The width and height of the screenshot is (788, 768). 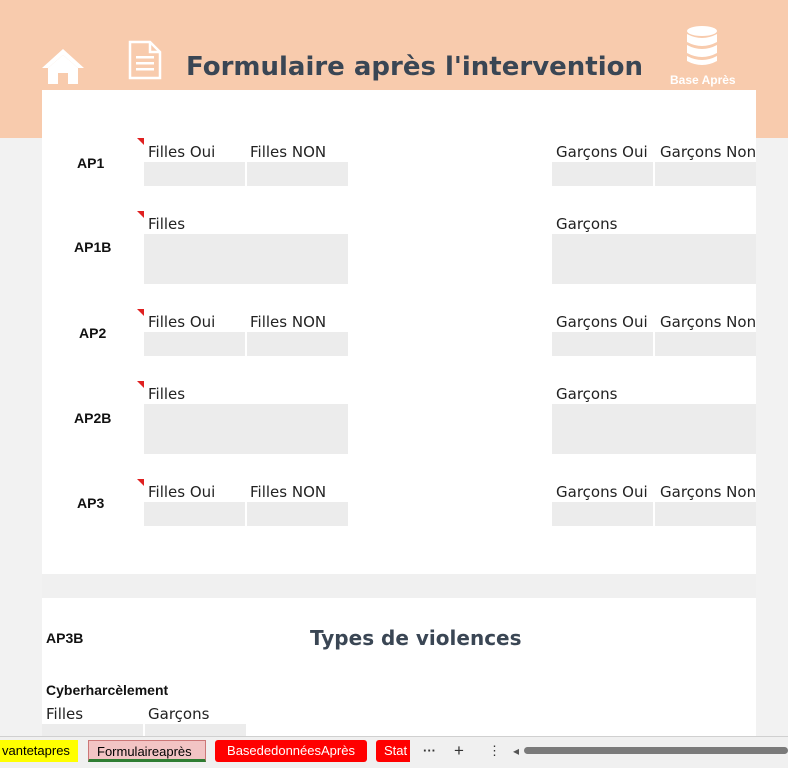 I want to click on input-ap2-garcons-non, so click(x=705, y=344).